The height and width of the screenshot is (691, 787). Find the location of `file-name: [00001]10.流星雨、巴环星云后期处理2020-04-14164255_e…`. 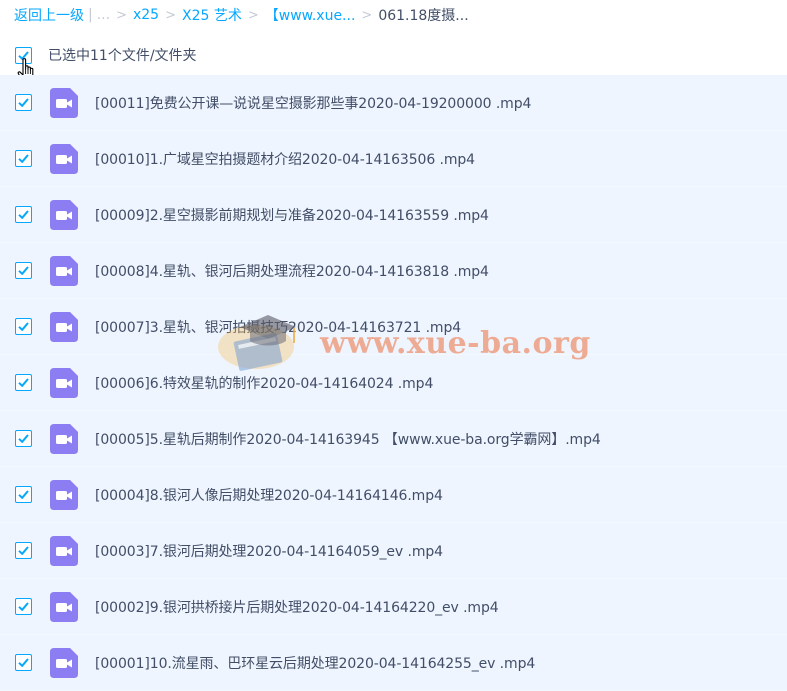

file-name: [00001]10.流星雨、巴环星云后期处理2020-04-14164255_e… is located at coordinates (315, 663).